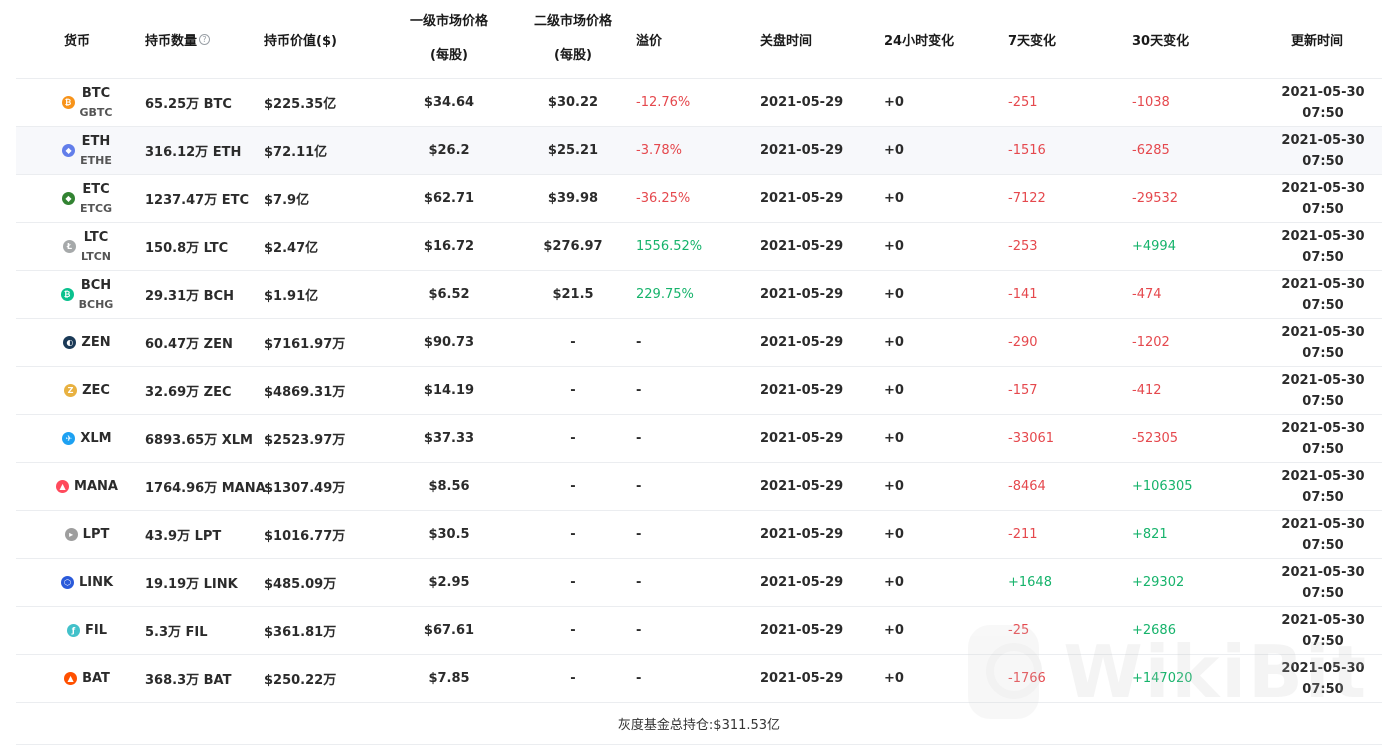 This screenshot has height=748, width=1383. What do you see at coordinates (87, 102) in the screenshot?
I see `coin-cell: ₿ BTC GBTC` at bounding box center [87, 102].